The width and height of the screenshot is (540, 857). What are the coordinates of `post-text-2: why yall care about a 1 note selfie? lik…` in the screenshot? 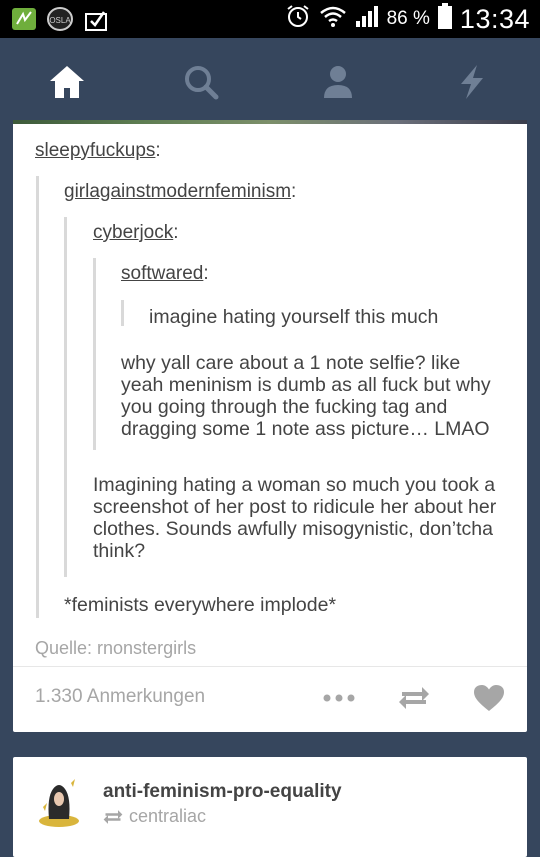 It's located at (306, 396).